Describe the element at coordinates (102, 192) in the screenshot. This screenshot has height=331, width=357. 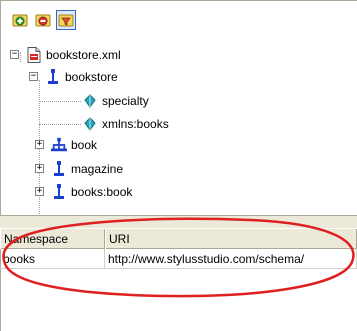
I see `tree-node-label: books:book` at that location.